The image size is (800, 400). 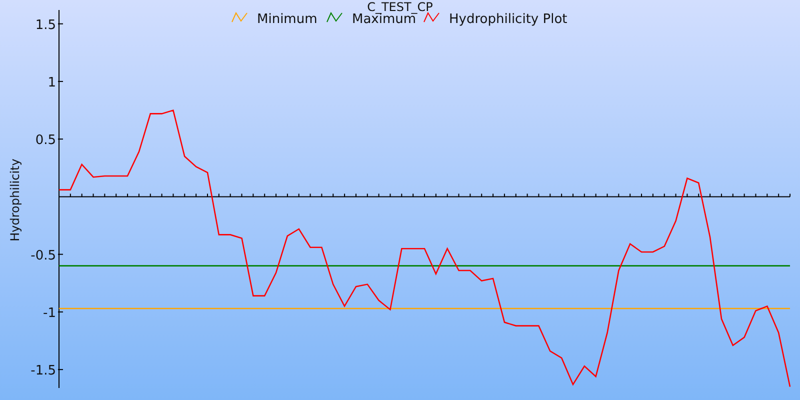 I want to click on legend-label: Maximum, so click(x=384, y=19).